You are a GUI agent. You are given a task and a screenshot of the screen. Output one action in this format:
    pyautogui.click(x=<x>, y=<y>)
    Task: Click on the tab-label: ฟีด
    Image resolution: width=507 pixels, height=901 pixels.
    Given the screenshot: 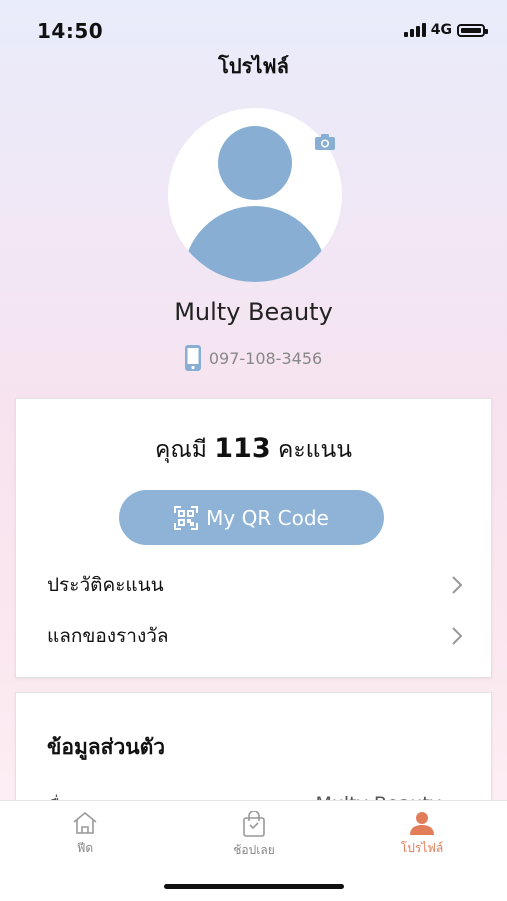 What is the action you would take?
    pyautogui.click(x=85, y=848)
    